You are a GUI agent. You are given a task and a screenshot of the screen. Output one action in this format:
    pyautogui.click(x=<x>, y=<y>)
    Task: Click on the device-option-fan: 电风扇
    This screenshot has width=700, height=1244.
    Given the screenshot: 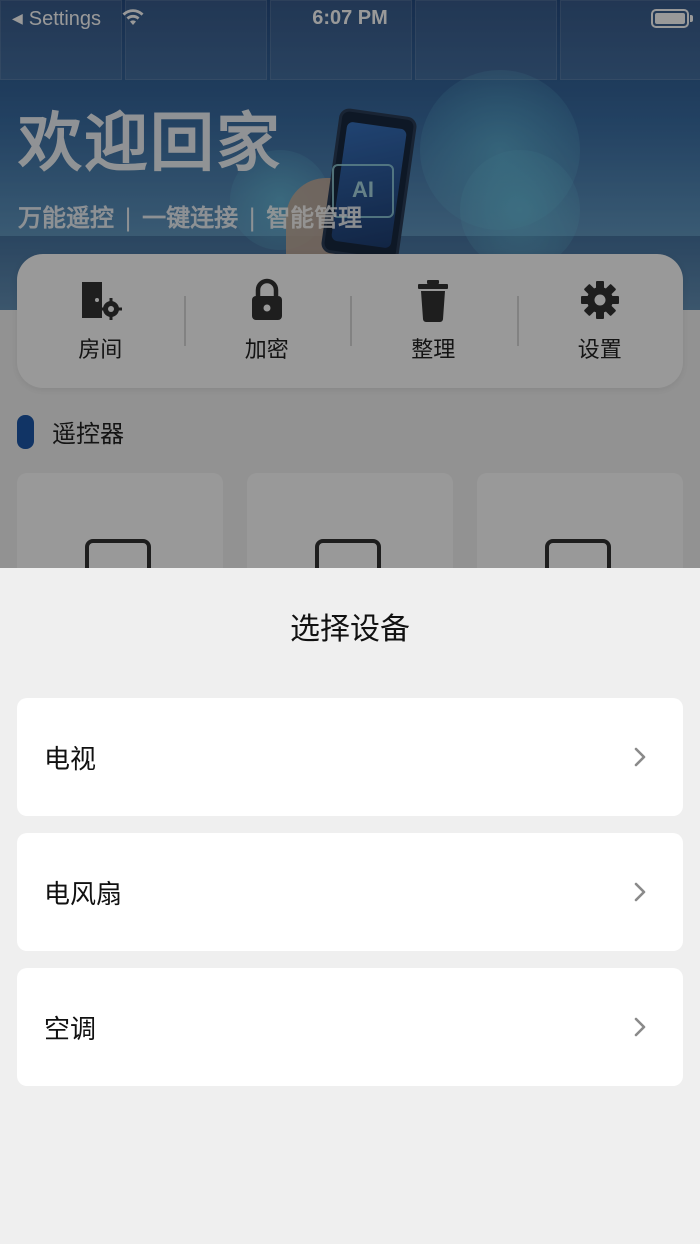 What is the action you would take?
    pyautogui.click(x=350, y=892)
    